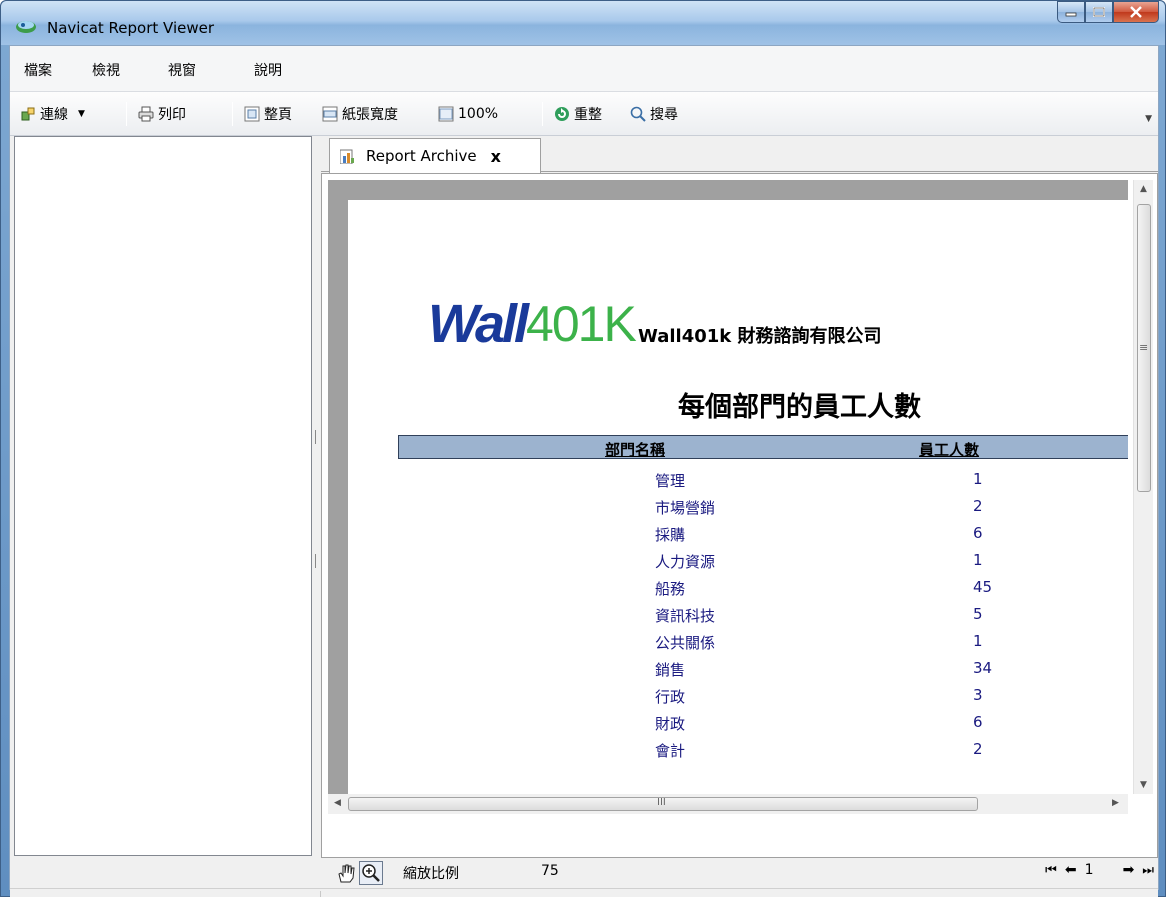 This screenshot has height=897, width=1166. Describe the element at coordinates (763, 564) in the screenshot. I see `table-row: 人力資源 1` at that location.